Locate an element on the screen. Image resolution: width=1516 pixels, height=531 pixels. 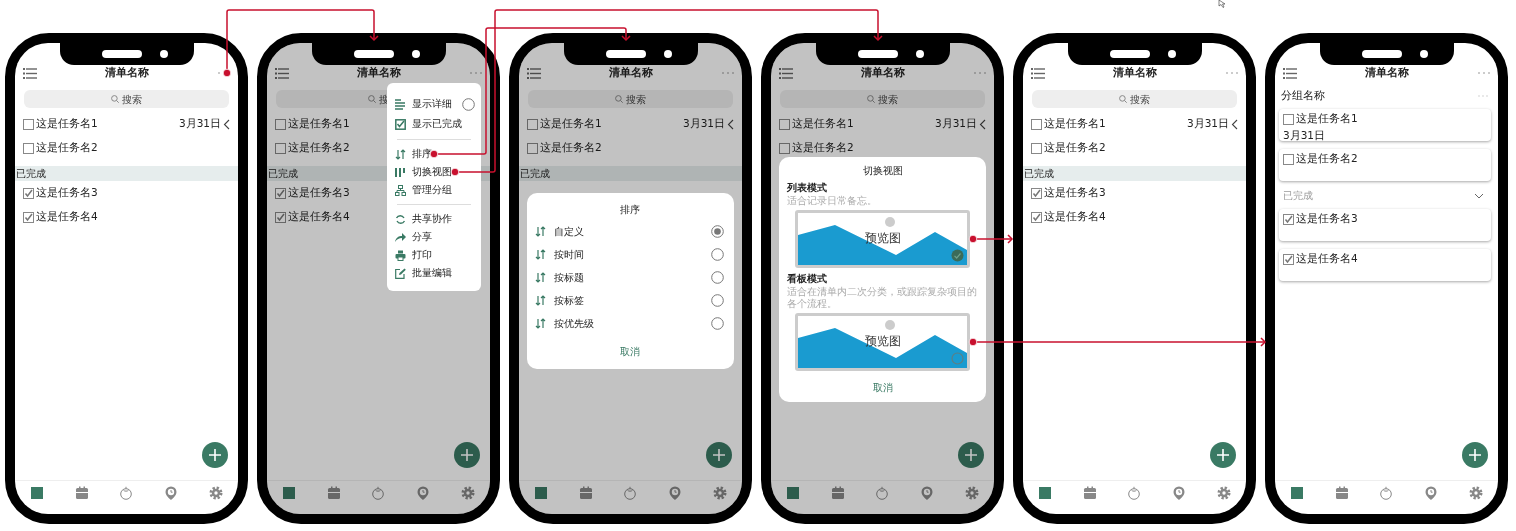
check-circle-icon is located at coordinates (957, 255).